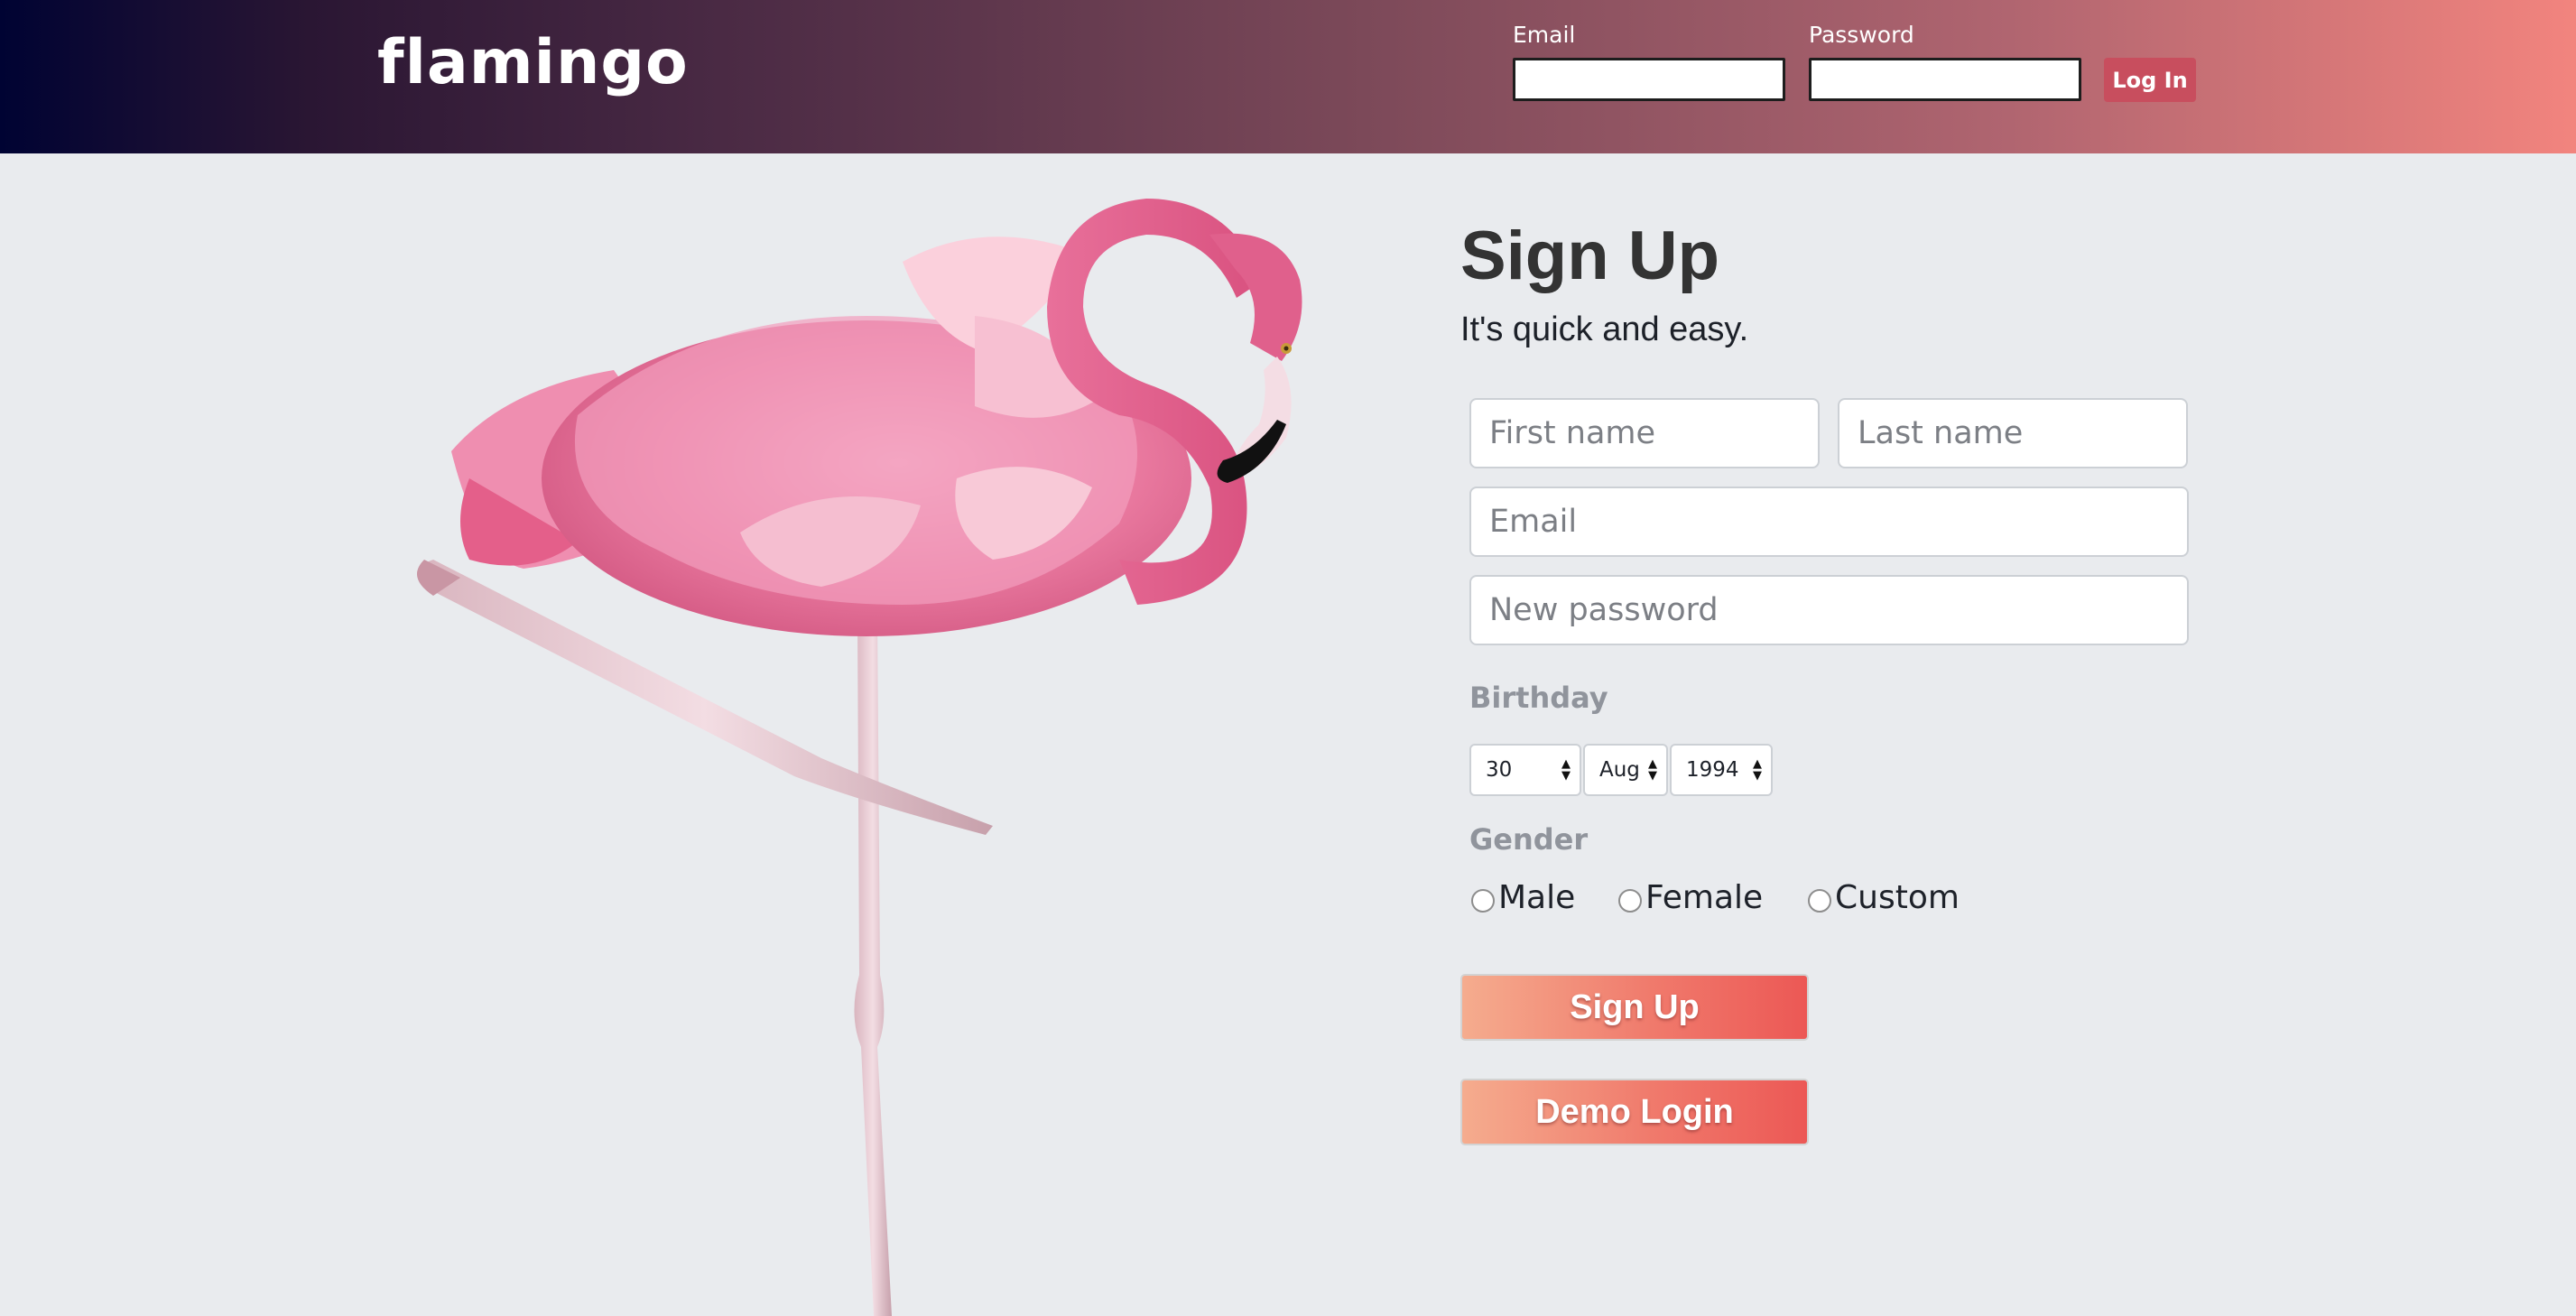  What do you see at coordinates (1288, 76) in the screenshot?
I see `top-navbar: flamingo Email Password Log In` at bounding box center [1288, 76].